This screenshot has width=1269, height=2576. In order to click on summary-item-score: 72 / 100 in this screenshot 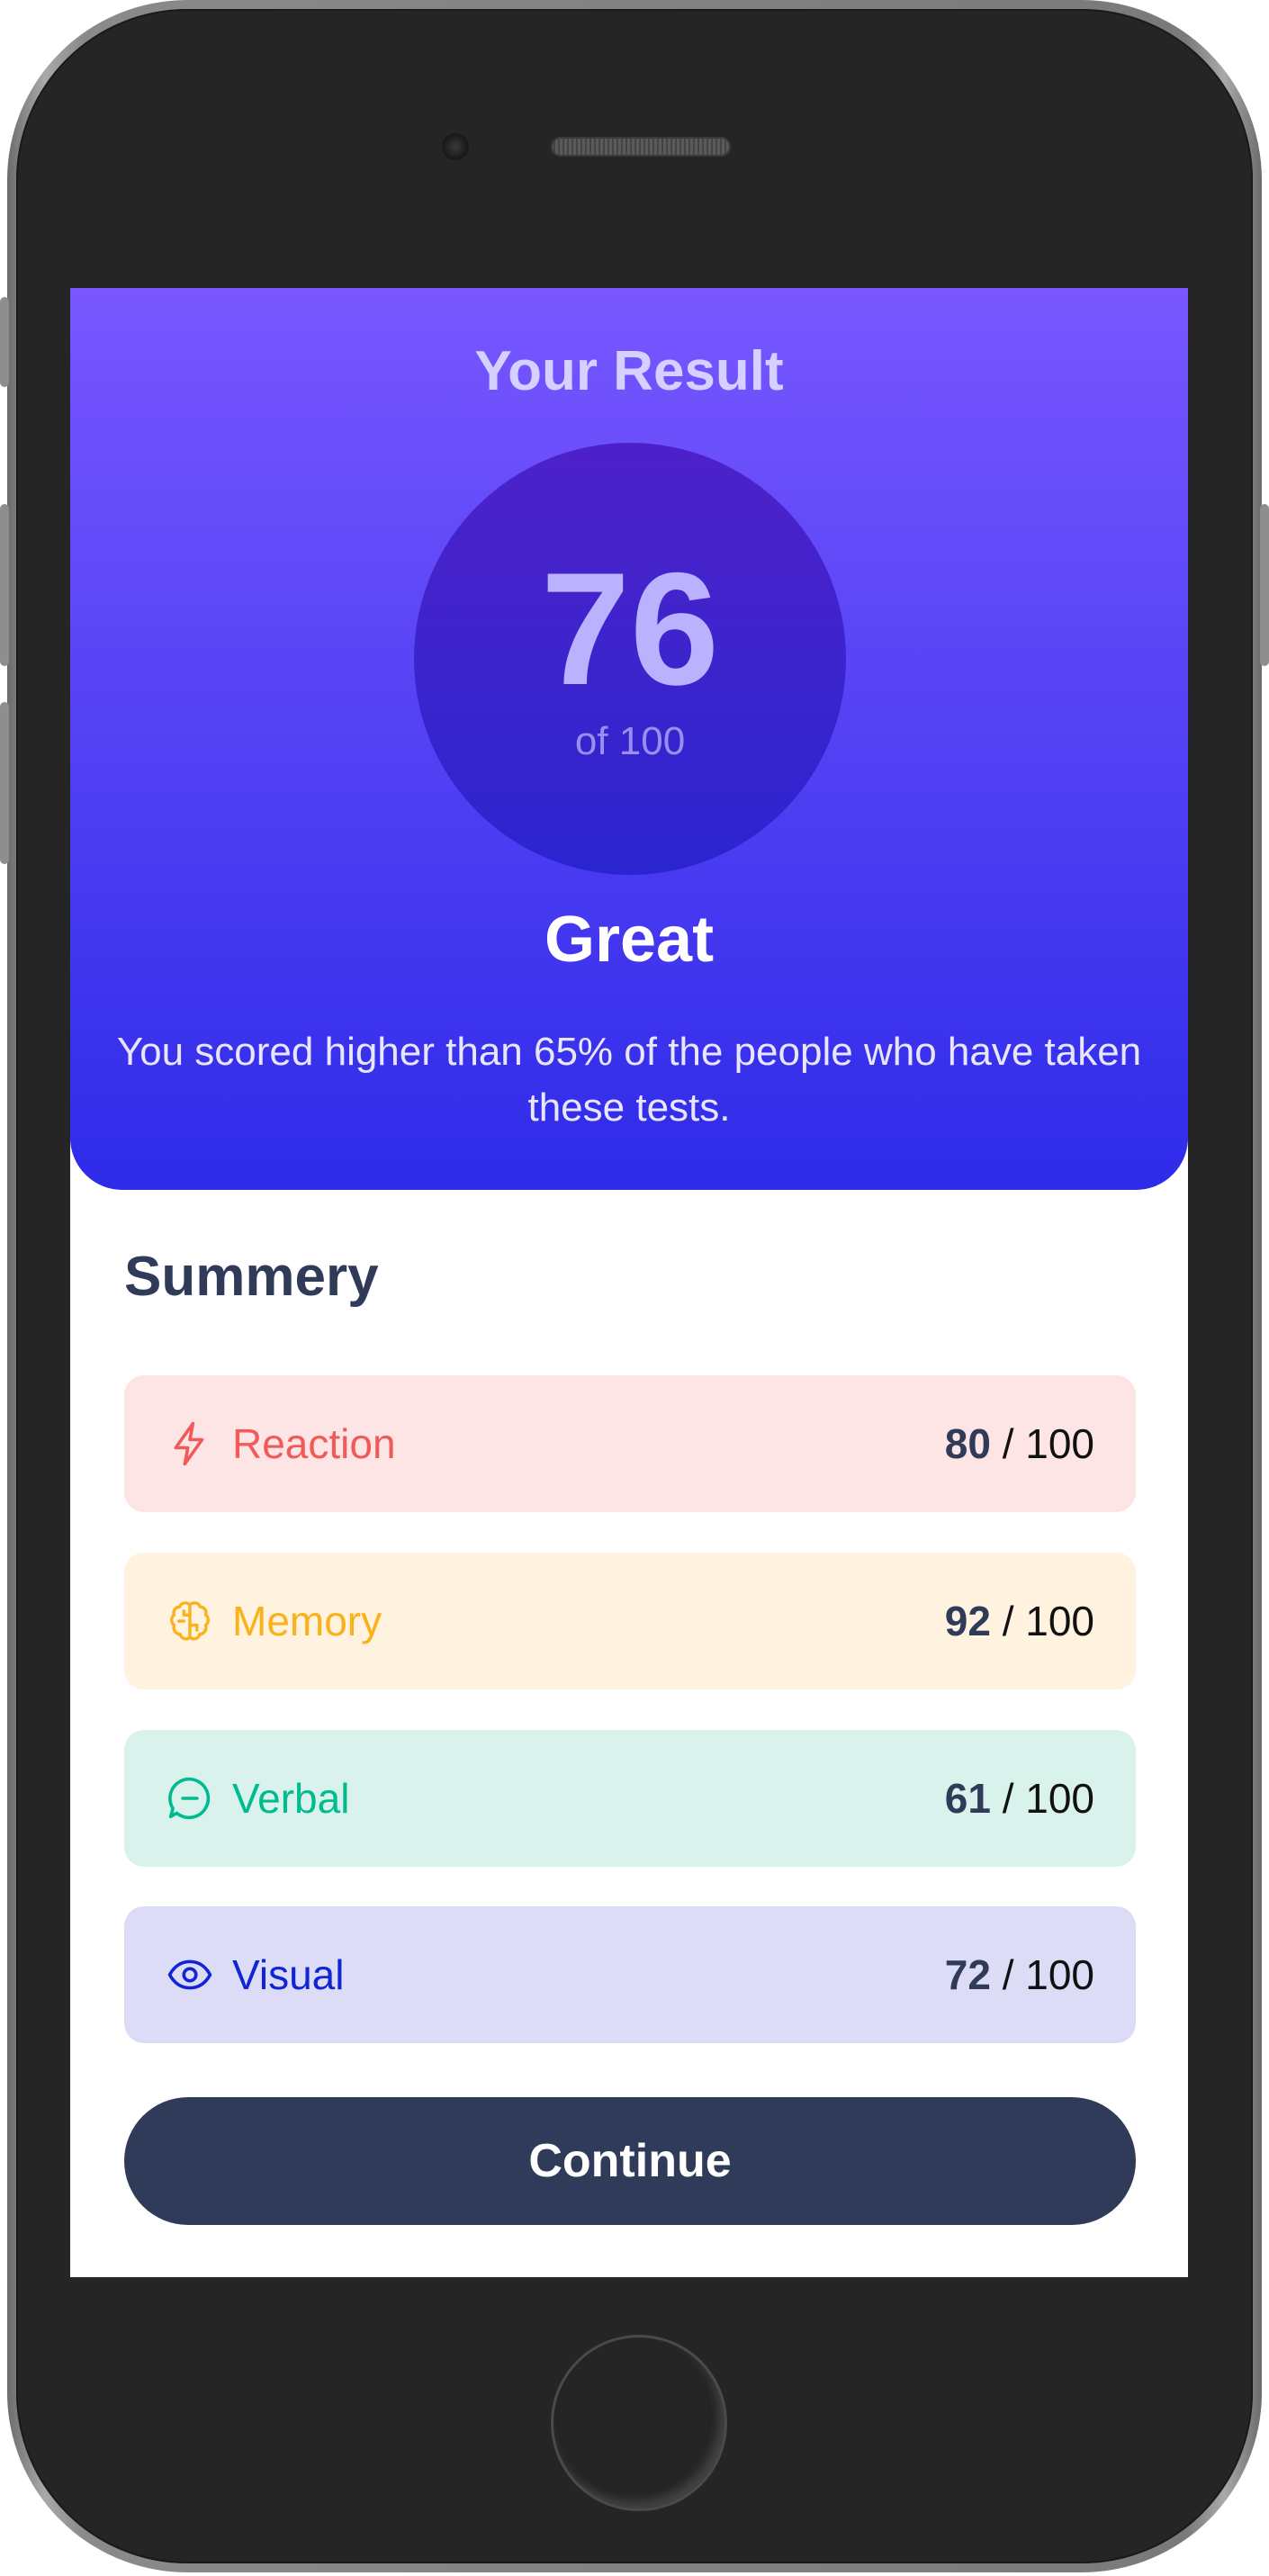, I will do `click(1020, 1974)`.